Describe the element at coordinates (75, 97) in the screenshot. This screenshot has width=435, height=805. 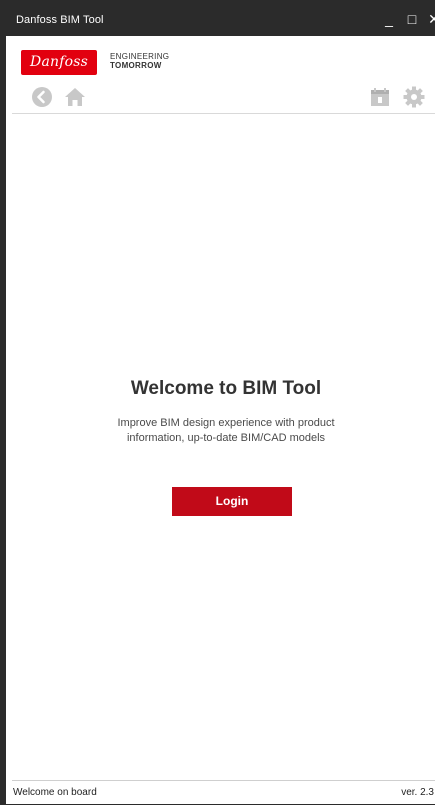
I see `home-icon` at that location.